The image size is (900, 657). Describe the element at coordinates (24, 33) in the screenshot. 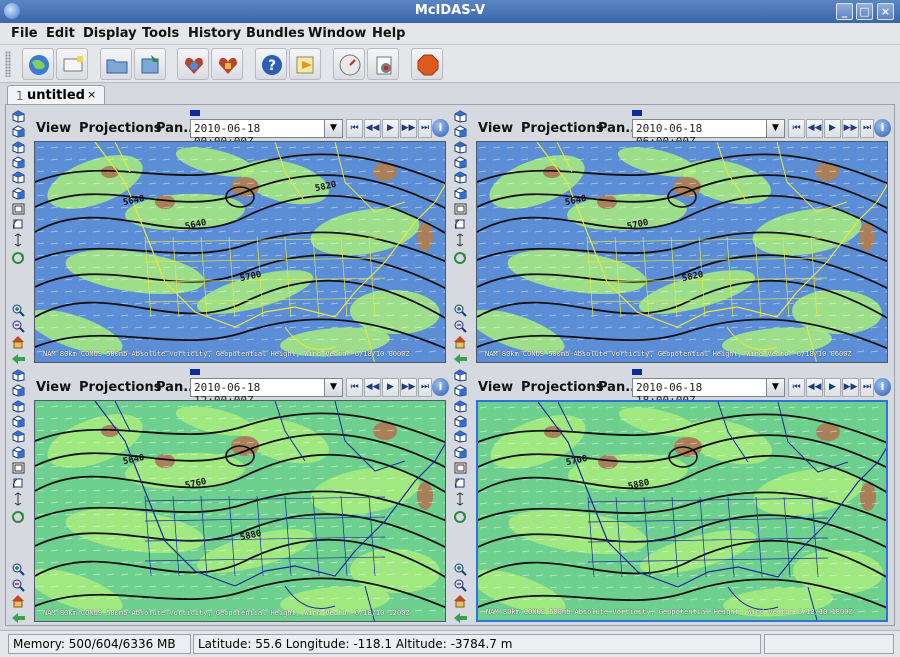

I see `menu-file: File` at that location.